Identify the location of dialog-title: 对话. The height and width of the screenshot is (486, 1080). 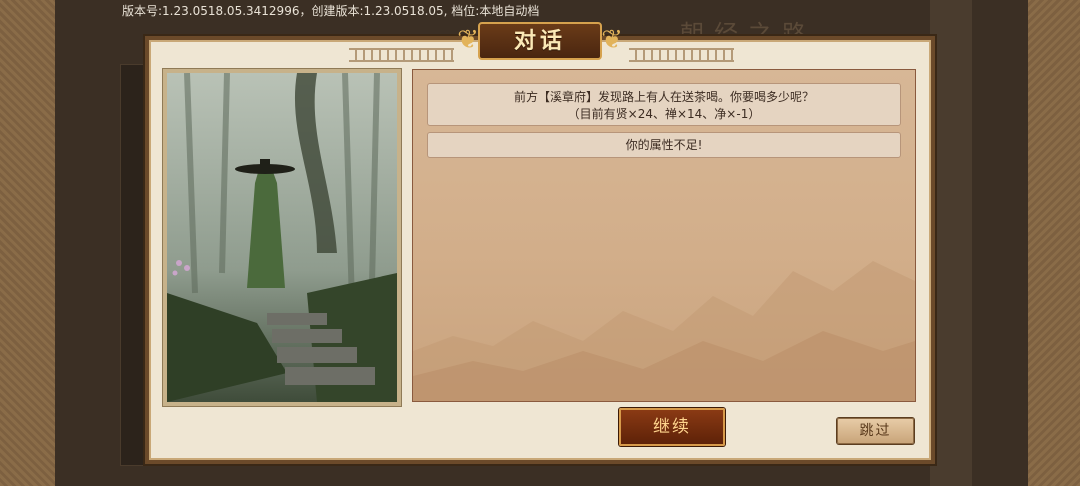
(539, 41).